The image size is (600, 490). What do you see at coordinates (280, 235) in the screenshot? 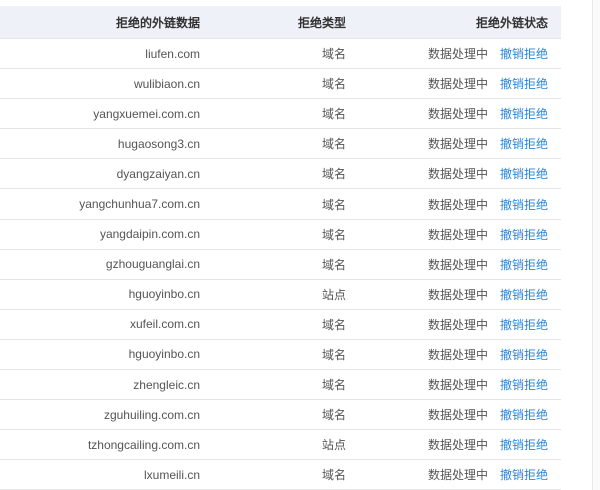
I see `table-row: yangdaipin.com.cn 域名 数据处理中 撤销拒绝` at bounding box center [280, 235].